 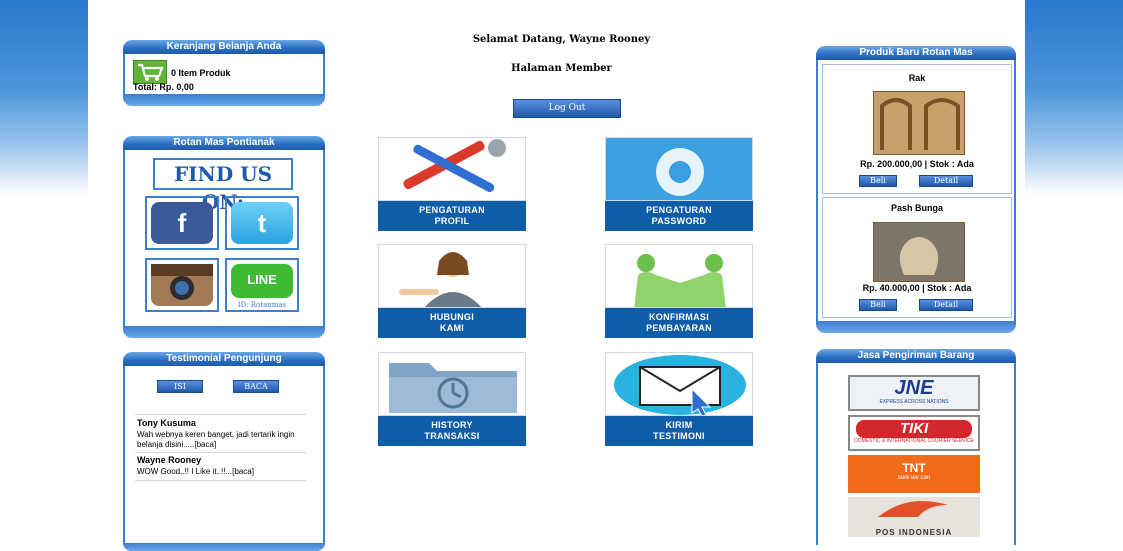 I want to click on instagram-link, so click(x=182, y=285).